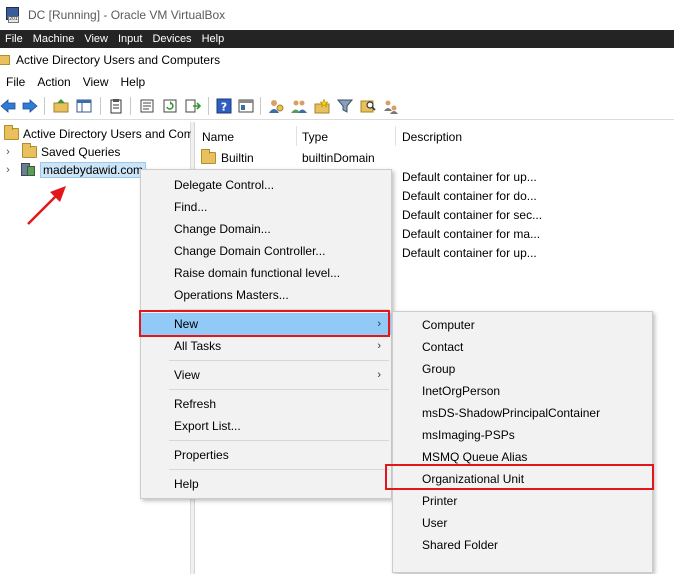  I want to click on menu-item-help: Help, so click(266, 484).